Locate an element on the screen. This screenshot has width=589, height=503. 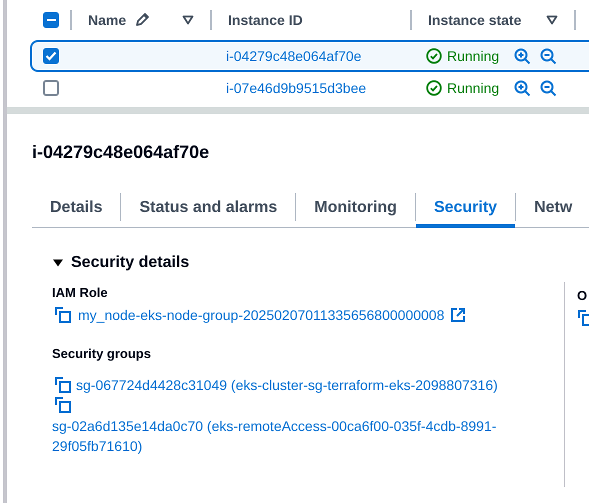
field-label: IAM Role is located at coordinates (80, 292).